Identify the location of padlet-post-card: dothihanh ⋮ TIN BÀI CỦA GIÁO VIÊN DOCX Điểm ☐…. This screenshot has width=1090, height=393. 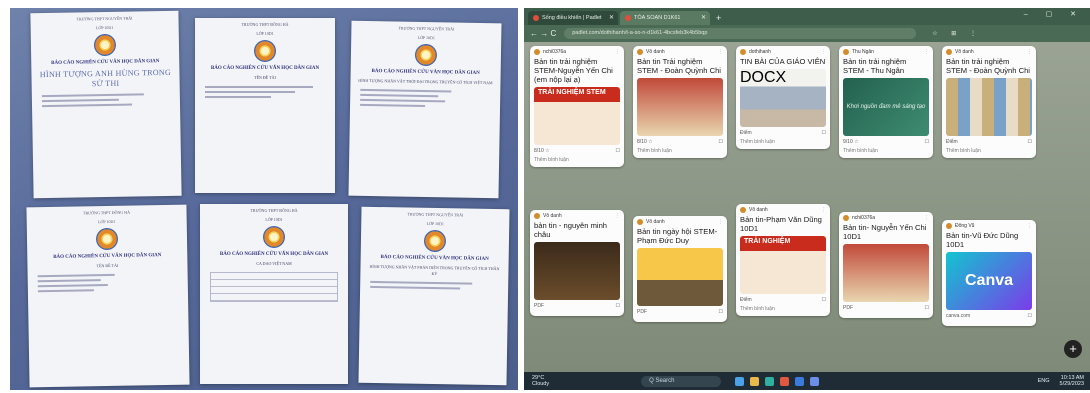
(783, 97).